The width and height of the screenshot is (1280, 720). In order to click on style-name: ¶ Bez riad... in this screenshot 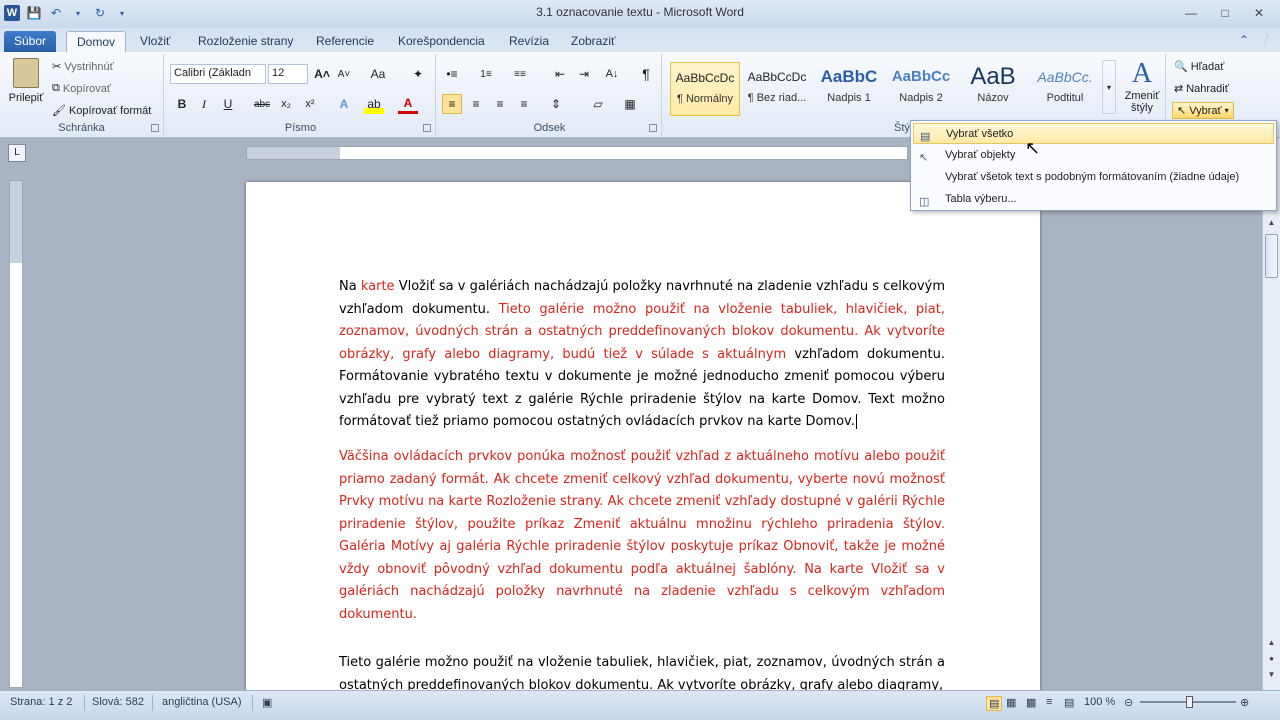, I will do `click(777, 98)`.